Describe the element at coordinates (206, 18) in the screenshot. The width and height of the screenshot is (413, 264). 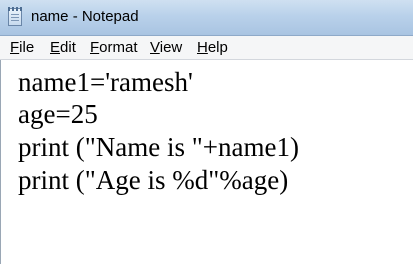
I see `title-bar: name - Notepad` at that location.